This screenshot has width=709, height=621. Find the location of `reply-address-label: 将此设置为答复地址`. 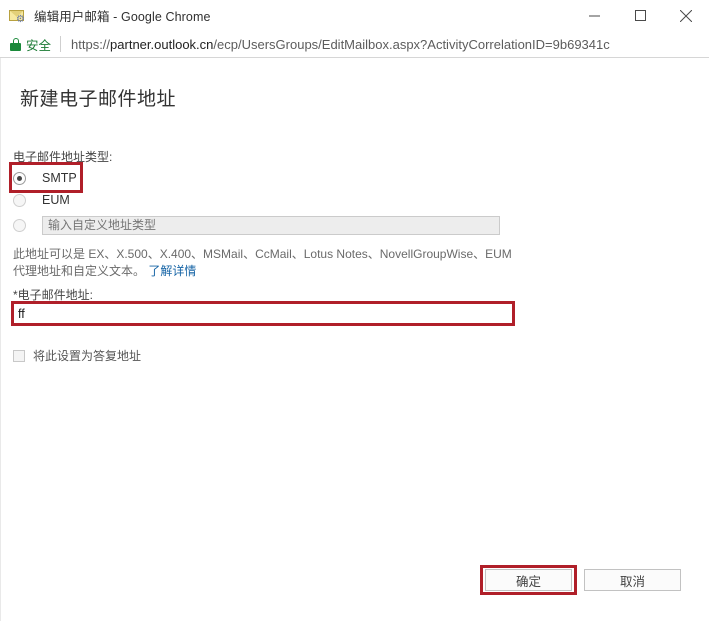

reply-address-label: 将此设置为答复地址 is located at coordinates (87, 356).